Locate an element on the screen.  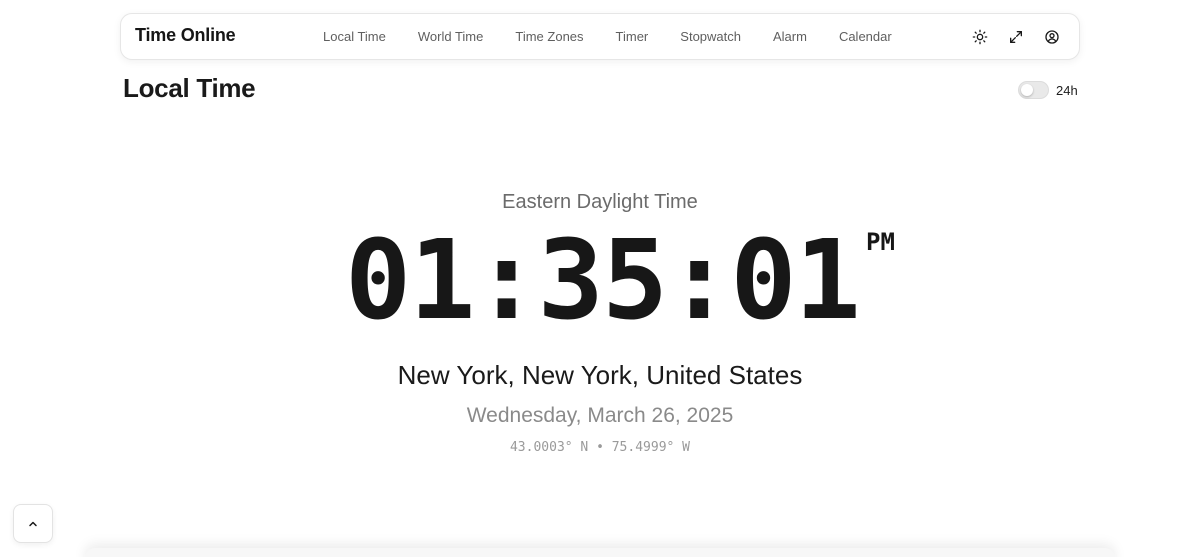
theme-toggle-button is located at coordinates (980, 37).